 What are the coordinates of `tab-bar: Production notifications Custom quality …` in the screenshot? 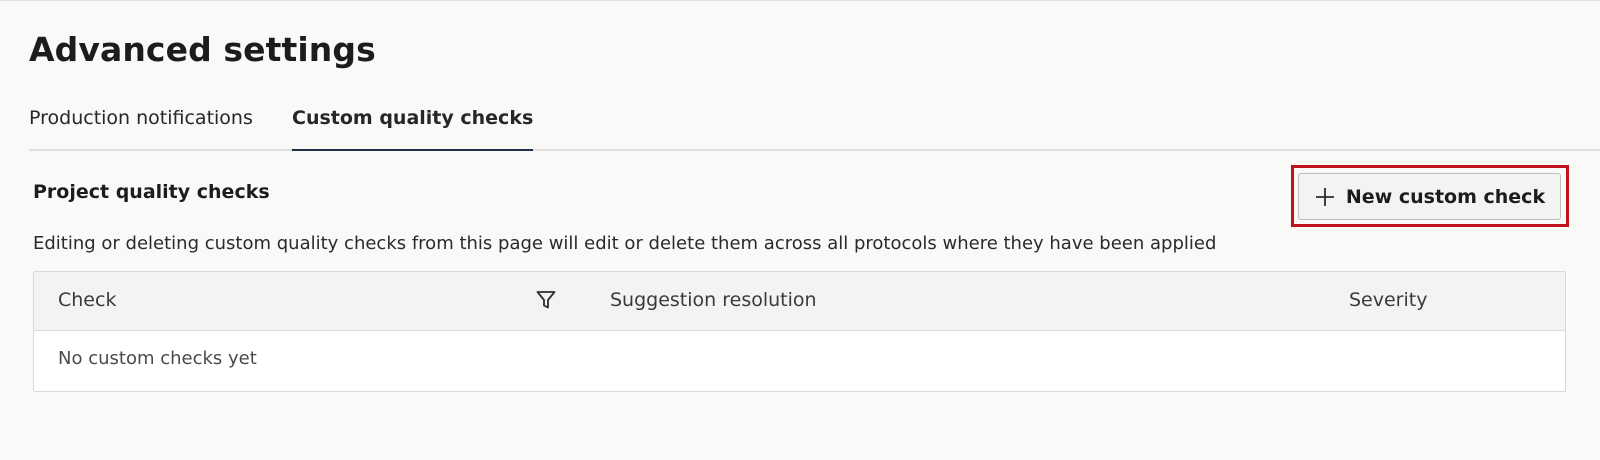 It's located at (814, 127).